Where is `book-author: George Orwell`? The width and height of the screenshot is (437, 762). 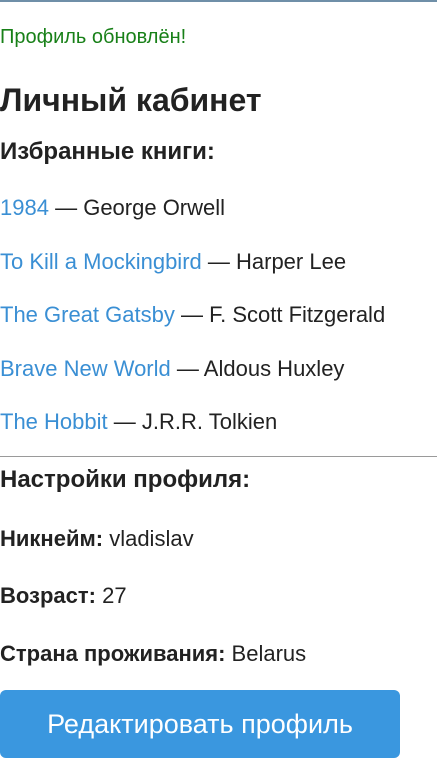
book-author: George Orwell is located at coordinates (154, 207).